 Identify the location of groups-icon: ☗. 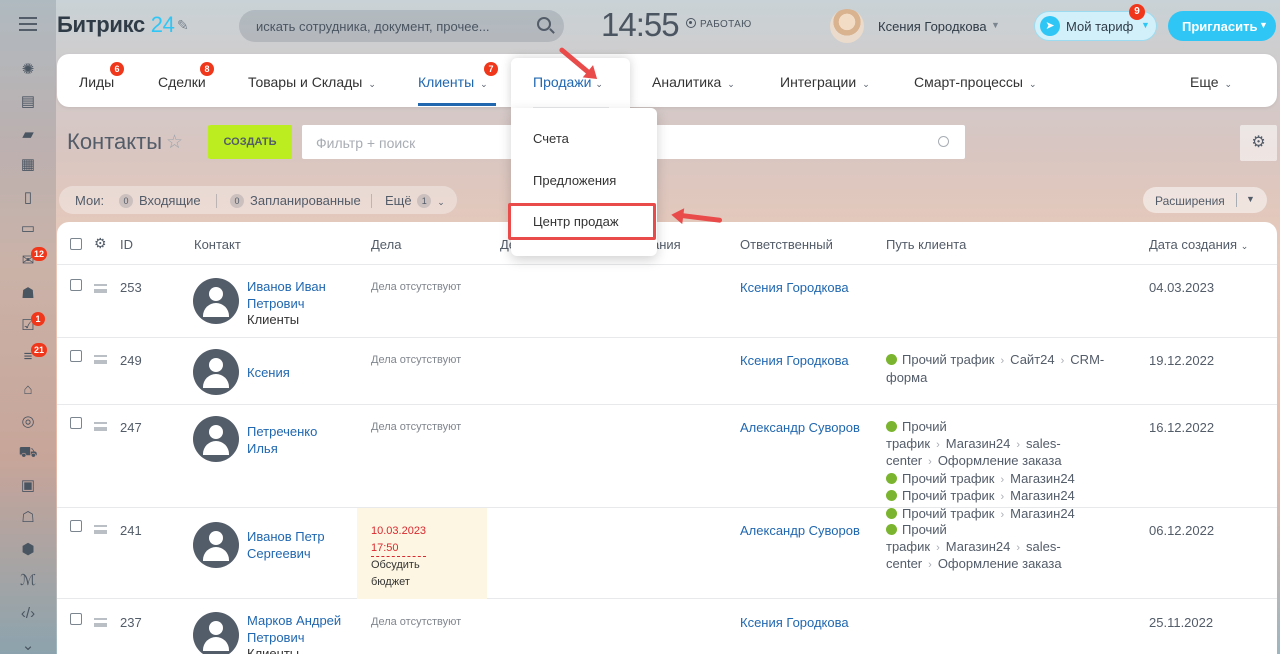
(28, 294).